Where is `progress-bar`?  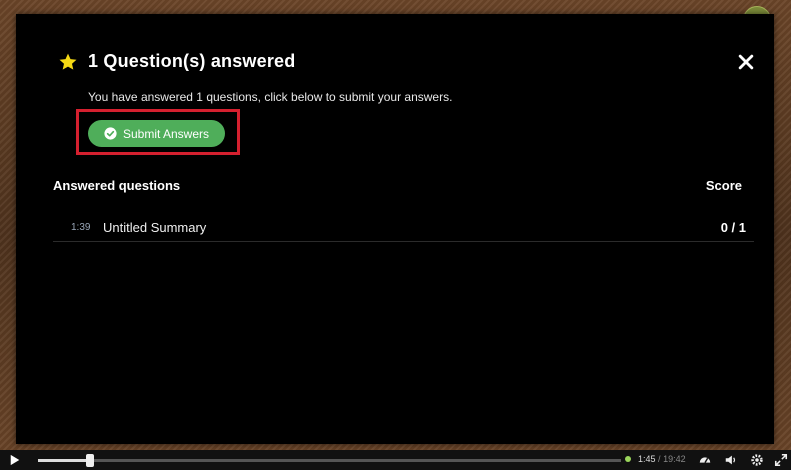 progress-bar is located at coordinates (329, 460).